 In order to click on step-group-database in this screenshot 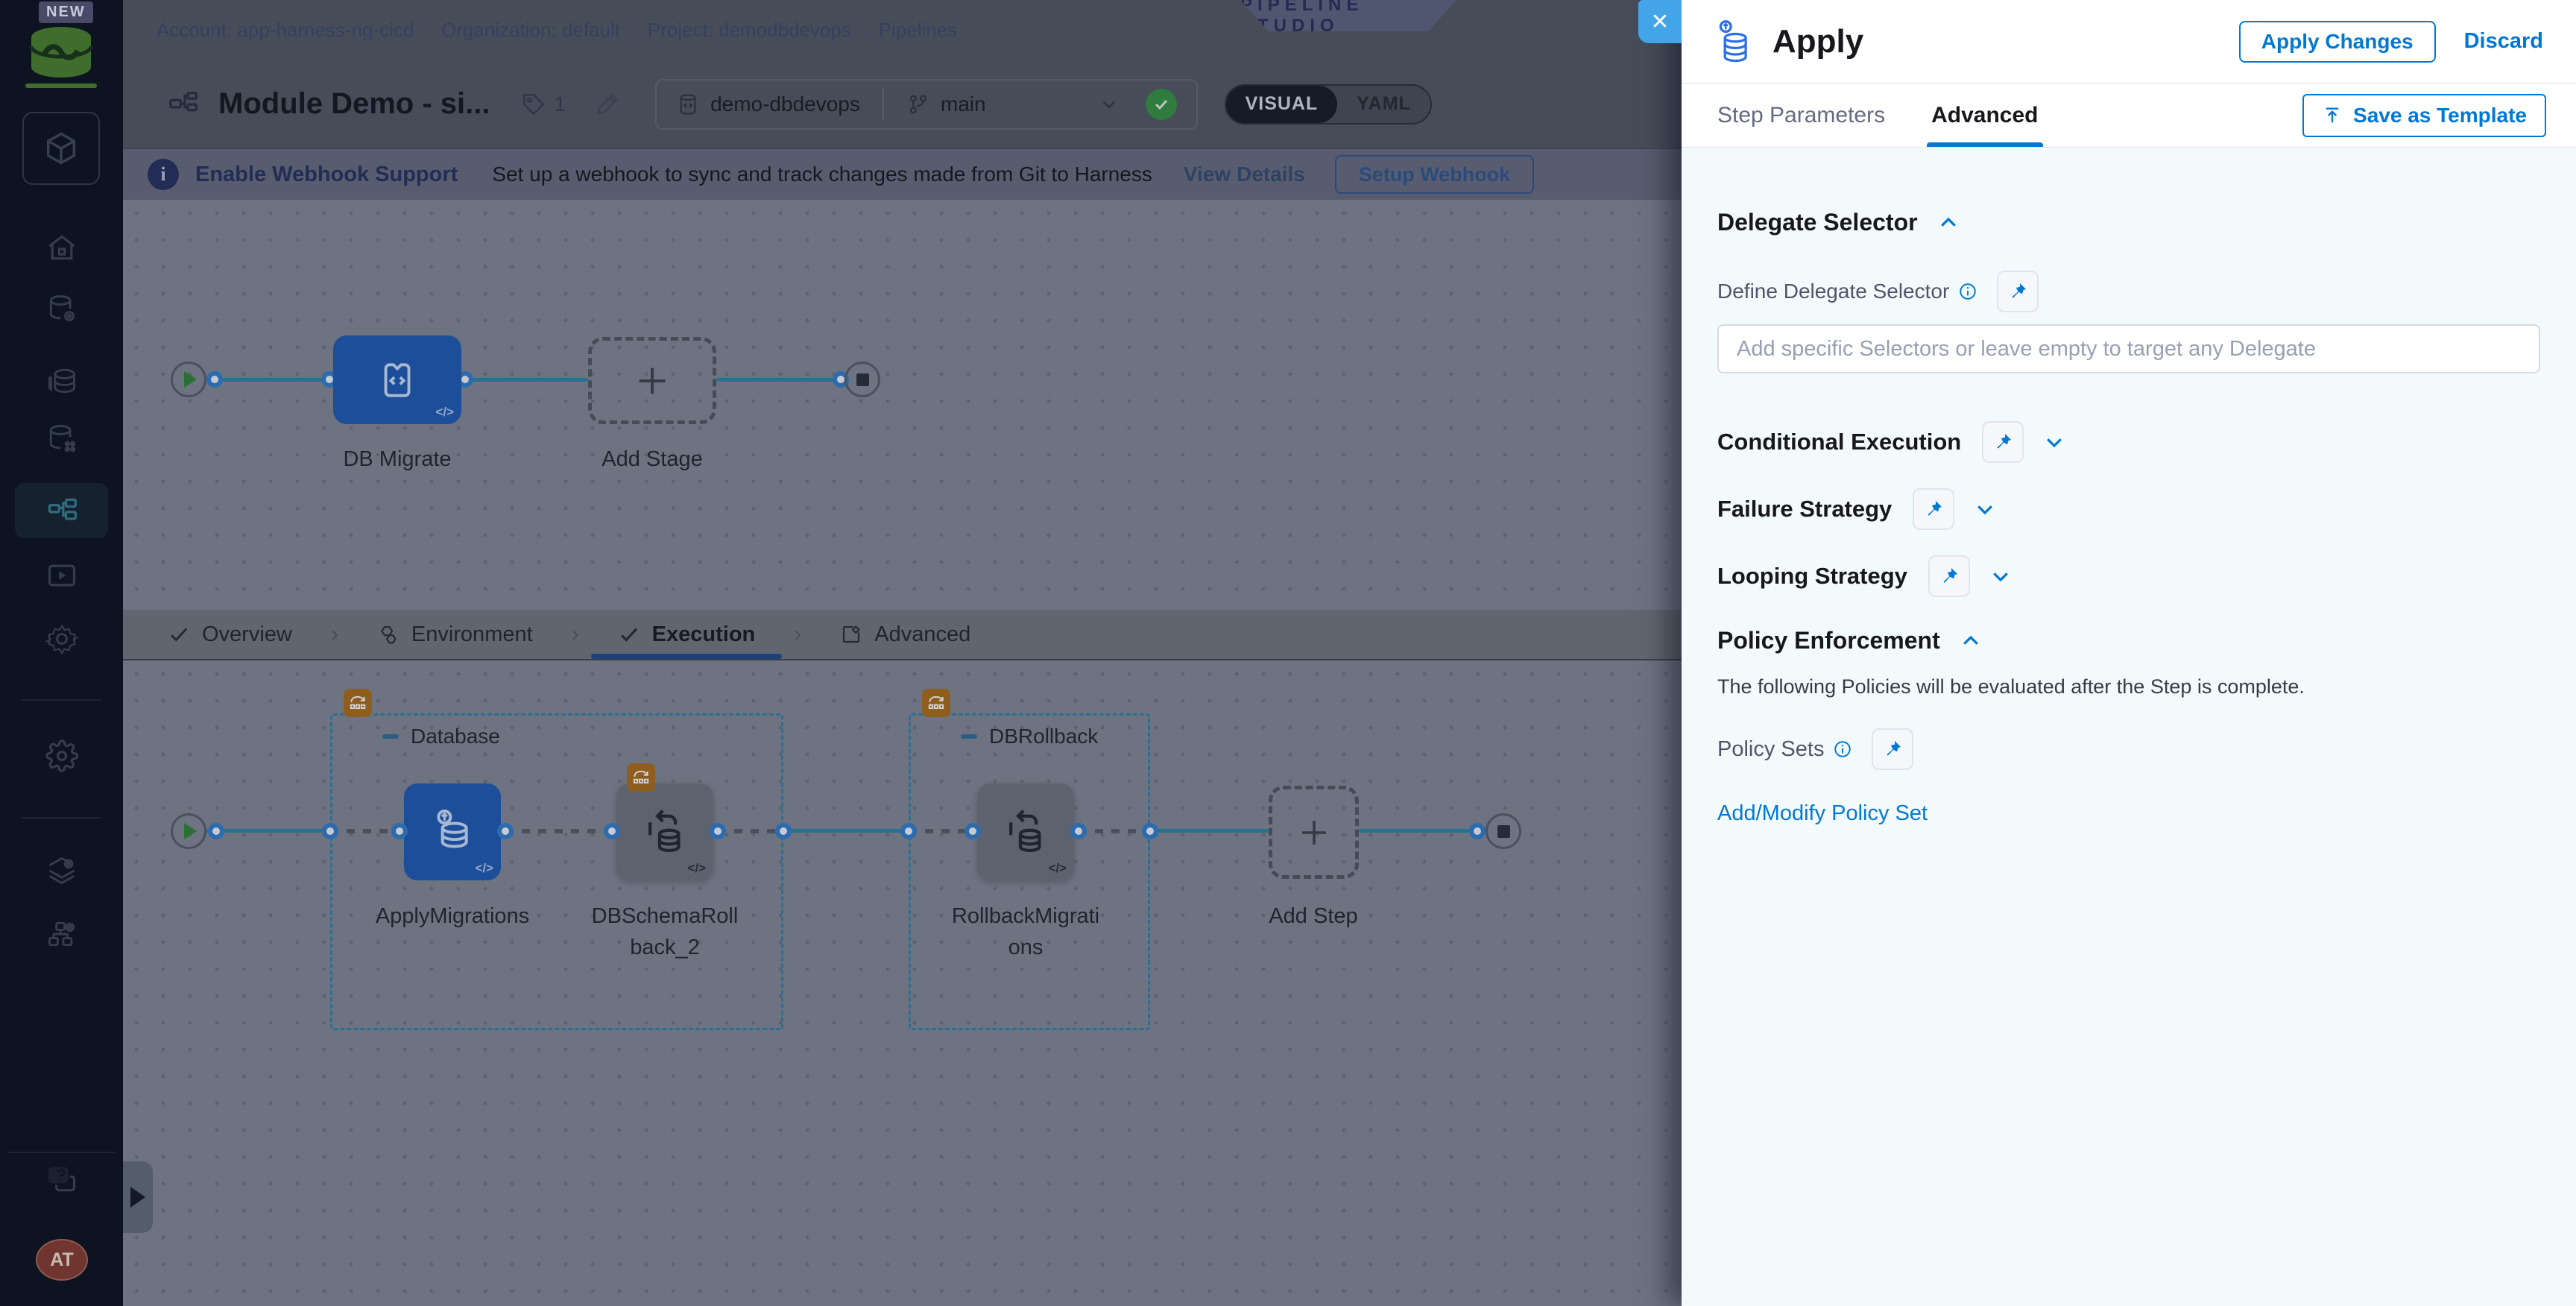, I will do `click(556, 871)`.